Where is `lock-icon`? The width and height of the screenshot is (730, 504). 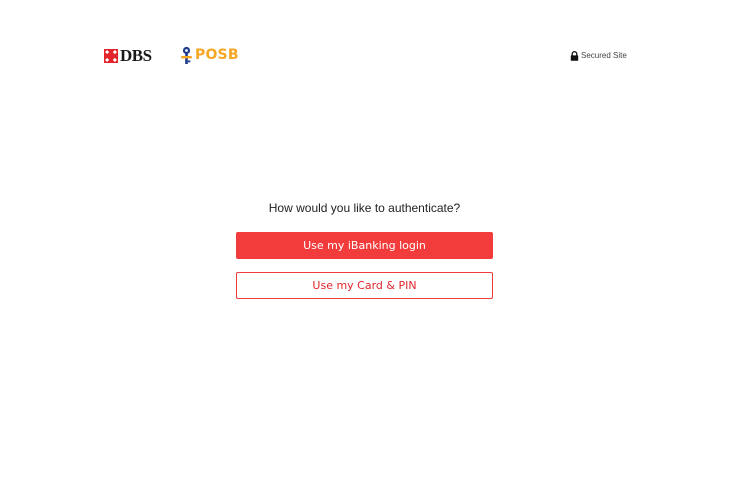 lock-icon is located at coordinates (574, 56).